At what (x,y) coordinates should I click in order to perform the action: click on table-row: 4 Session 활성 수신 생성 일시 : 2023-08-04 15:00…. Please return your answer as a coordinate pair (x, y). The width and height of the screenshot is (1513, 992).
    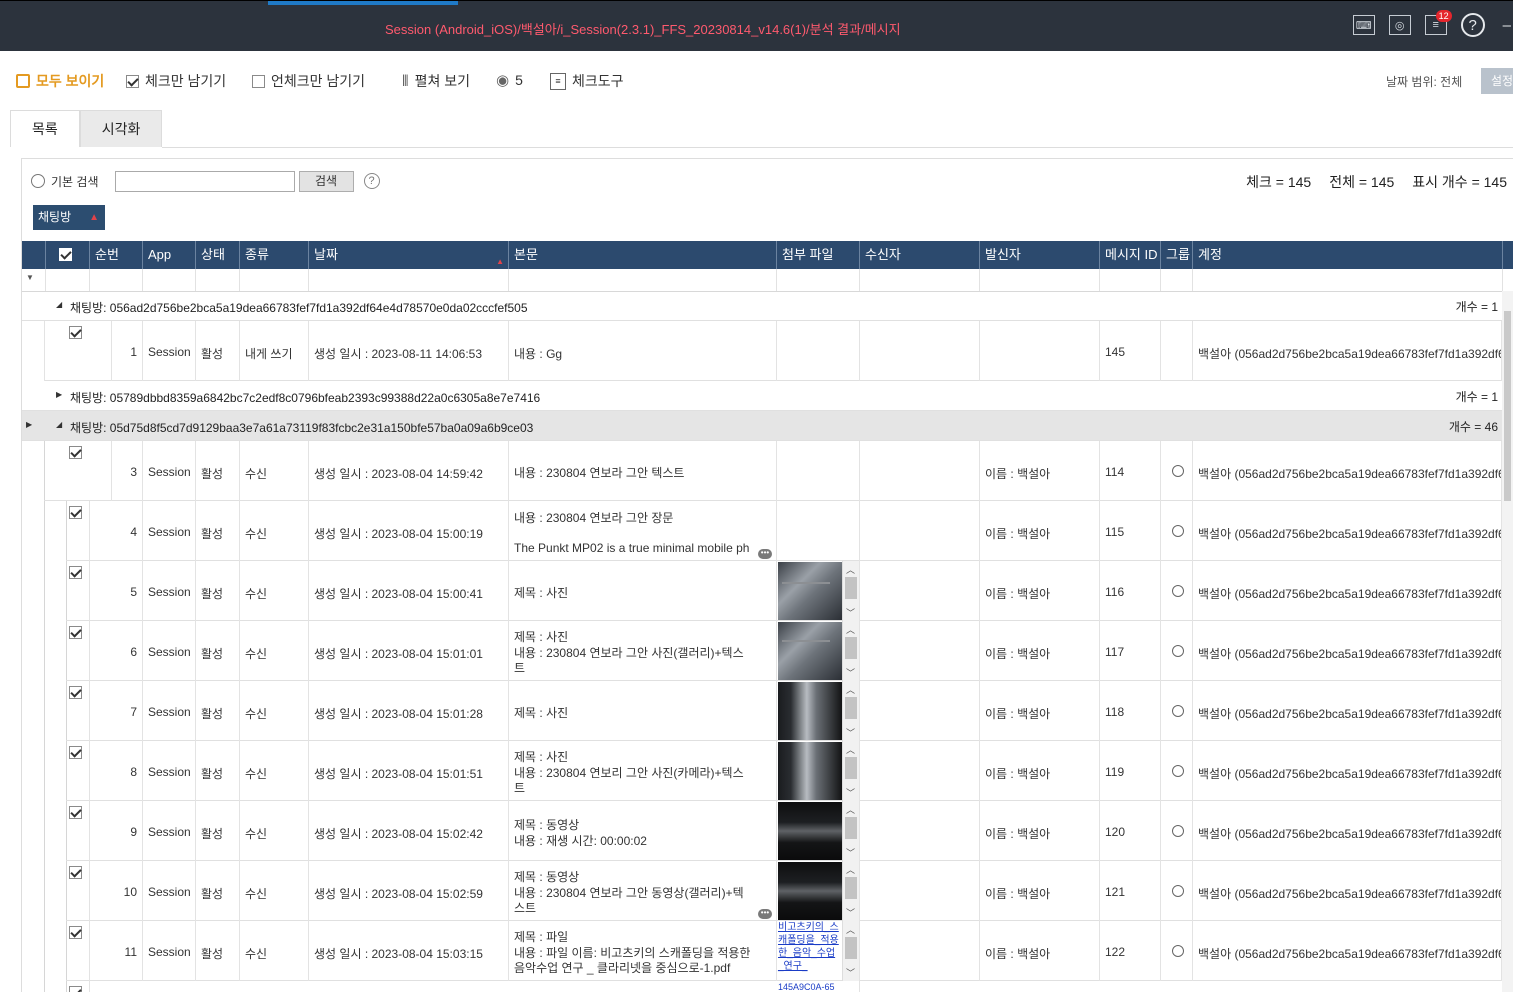
    Looking at the image, I should click on (784, 531).